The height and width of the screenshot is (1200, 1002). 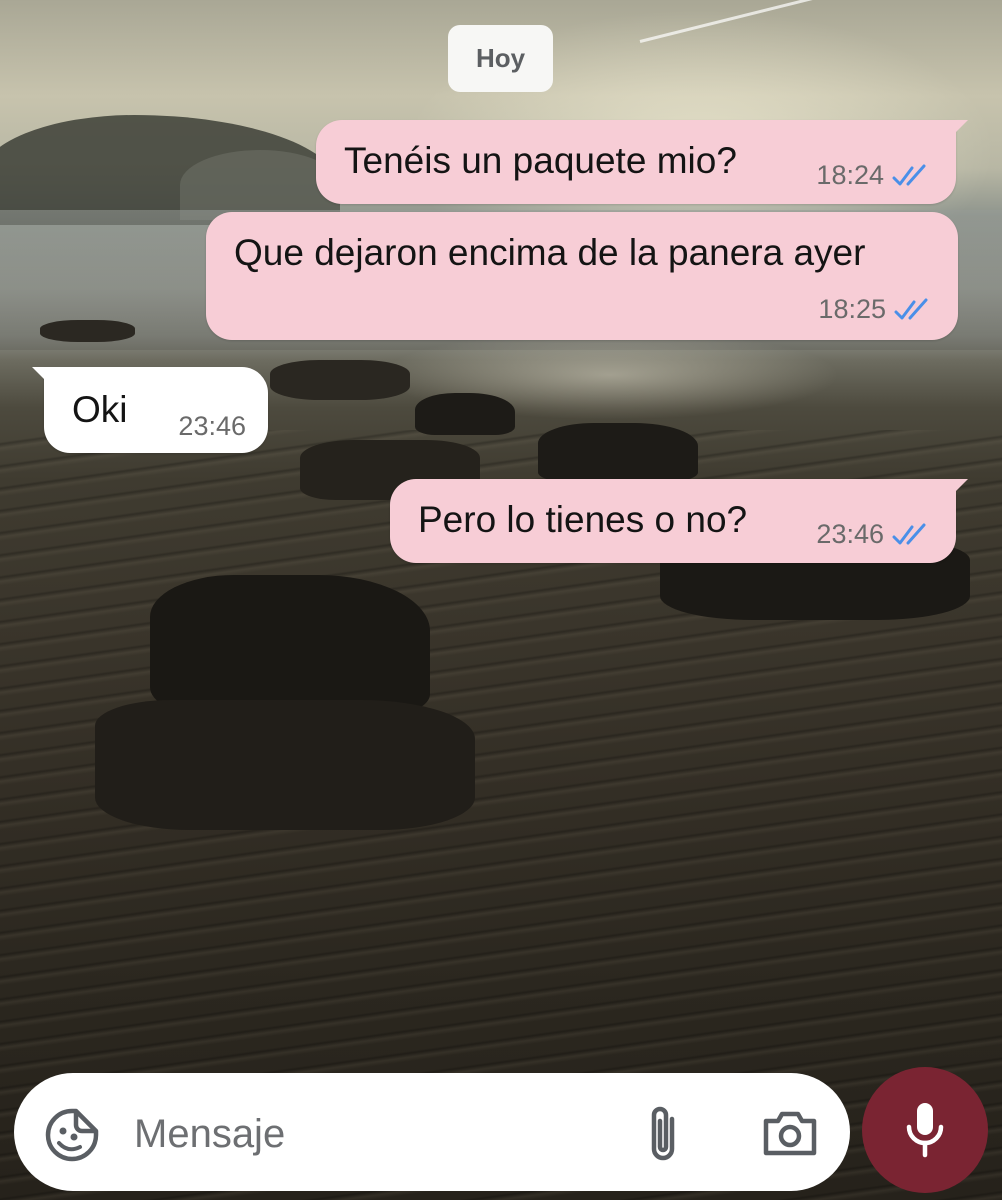 I want to click on microphone-icon, so click(x=925, y=1130).